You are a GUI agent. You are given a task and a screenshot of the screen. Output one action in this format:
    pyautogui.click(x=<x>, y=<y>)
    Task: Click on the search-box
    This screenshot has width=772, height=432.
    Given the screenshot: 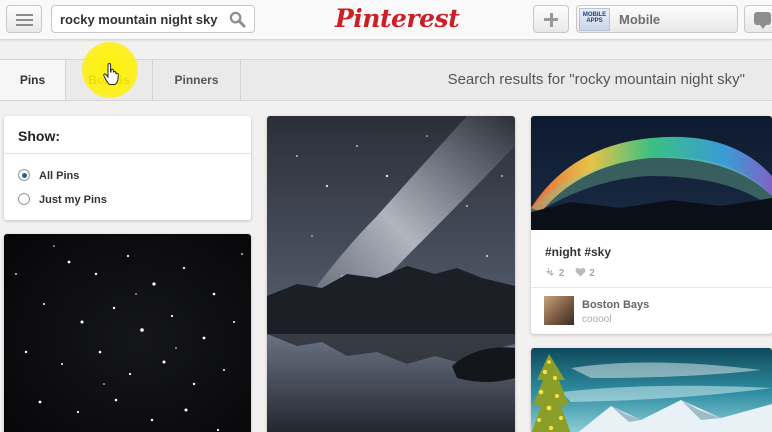 What is the action you would take?
    pyautogui.click(x=153, y=19)
    